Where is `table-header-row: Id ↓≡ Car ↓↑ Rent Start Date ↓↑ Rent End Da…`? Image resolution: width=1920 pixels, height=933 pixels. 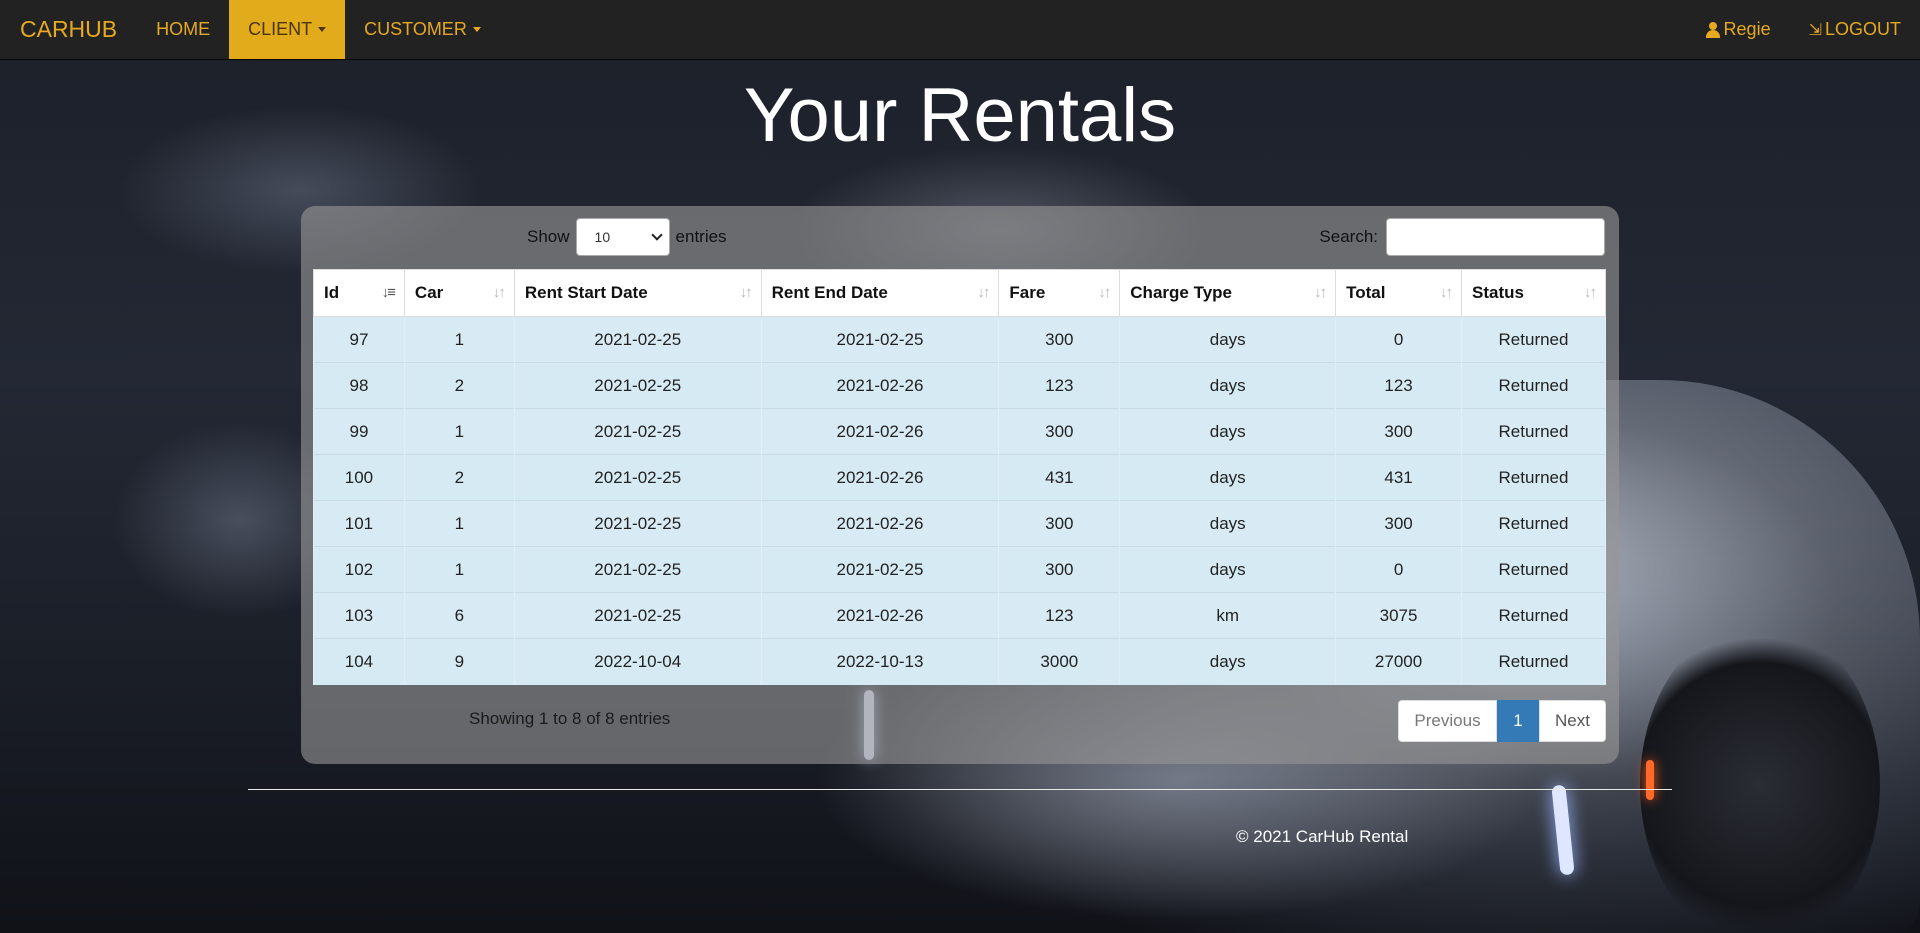
table-header-row: Id ↓≡ Car ↓↑ Rent Start Date ↓↑ Rent End Da… is located at coordinates (959, 293).